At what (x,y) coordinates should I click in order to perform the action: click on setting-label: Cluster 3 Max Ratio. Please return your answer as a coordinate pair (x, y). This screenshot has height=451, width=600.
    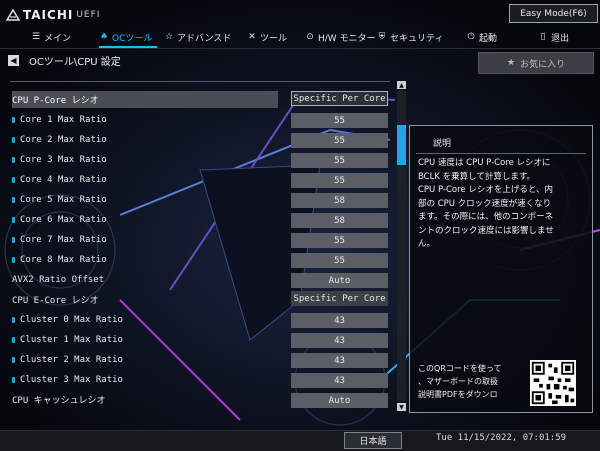
    Looking at the image, I should click on (71, 379).